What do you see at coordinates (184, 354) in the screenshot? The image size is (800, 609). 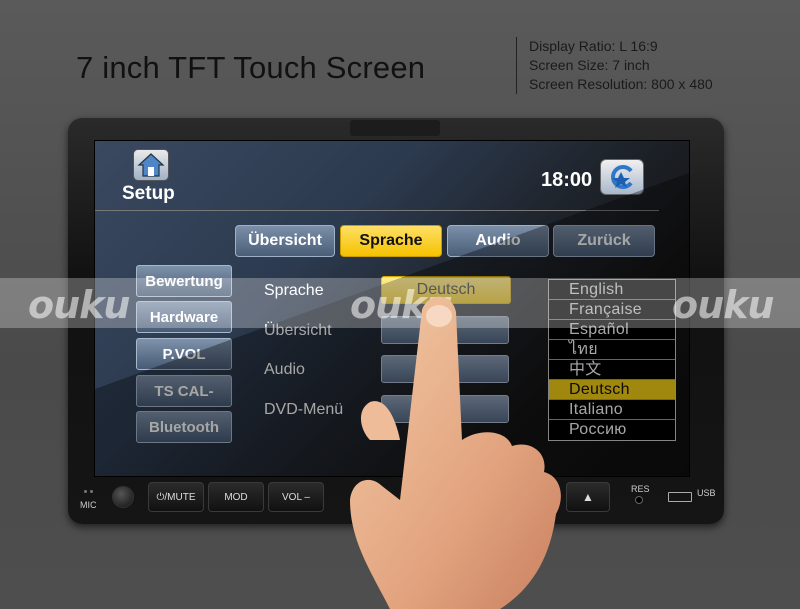 I see `sidebar-item-pvol: P.VOL` at bounding box center [184, 354].